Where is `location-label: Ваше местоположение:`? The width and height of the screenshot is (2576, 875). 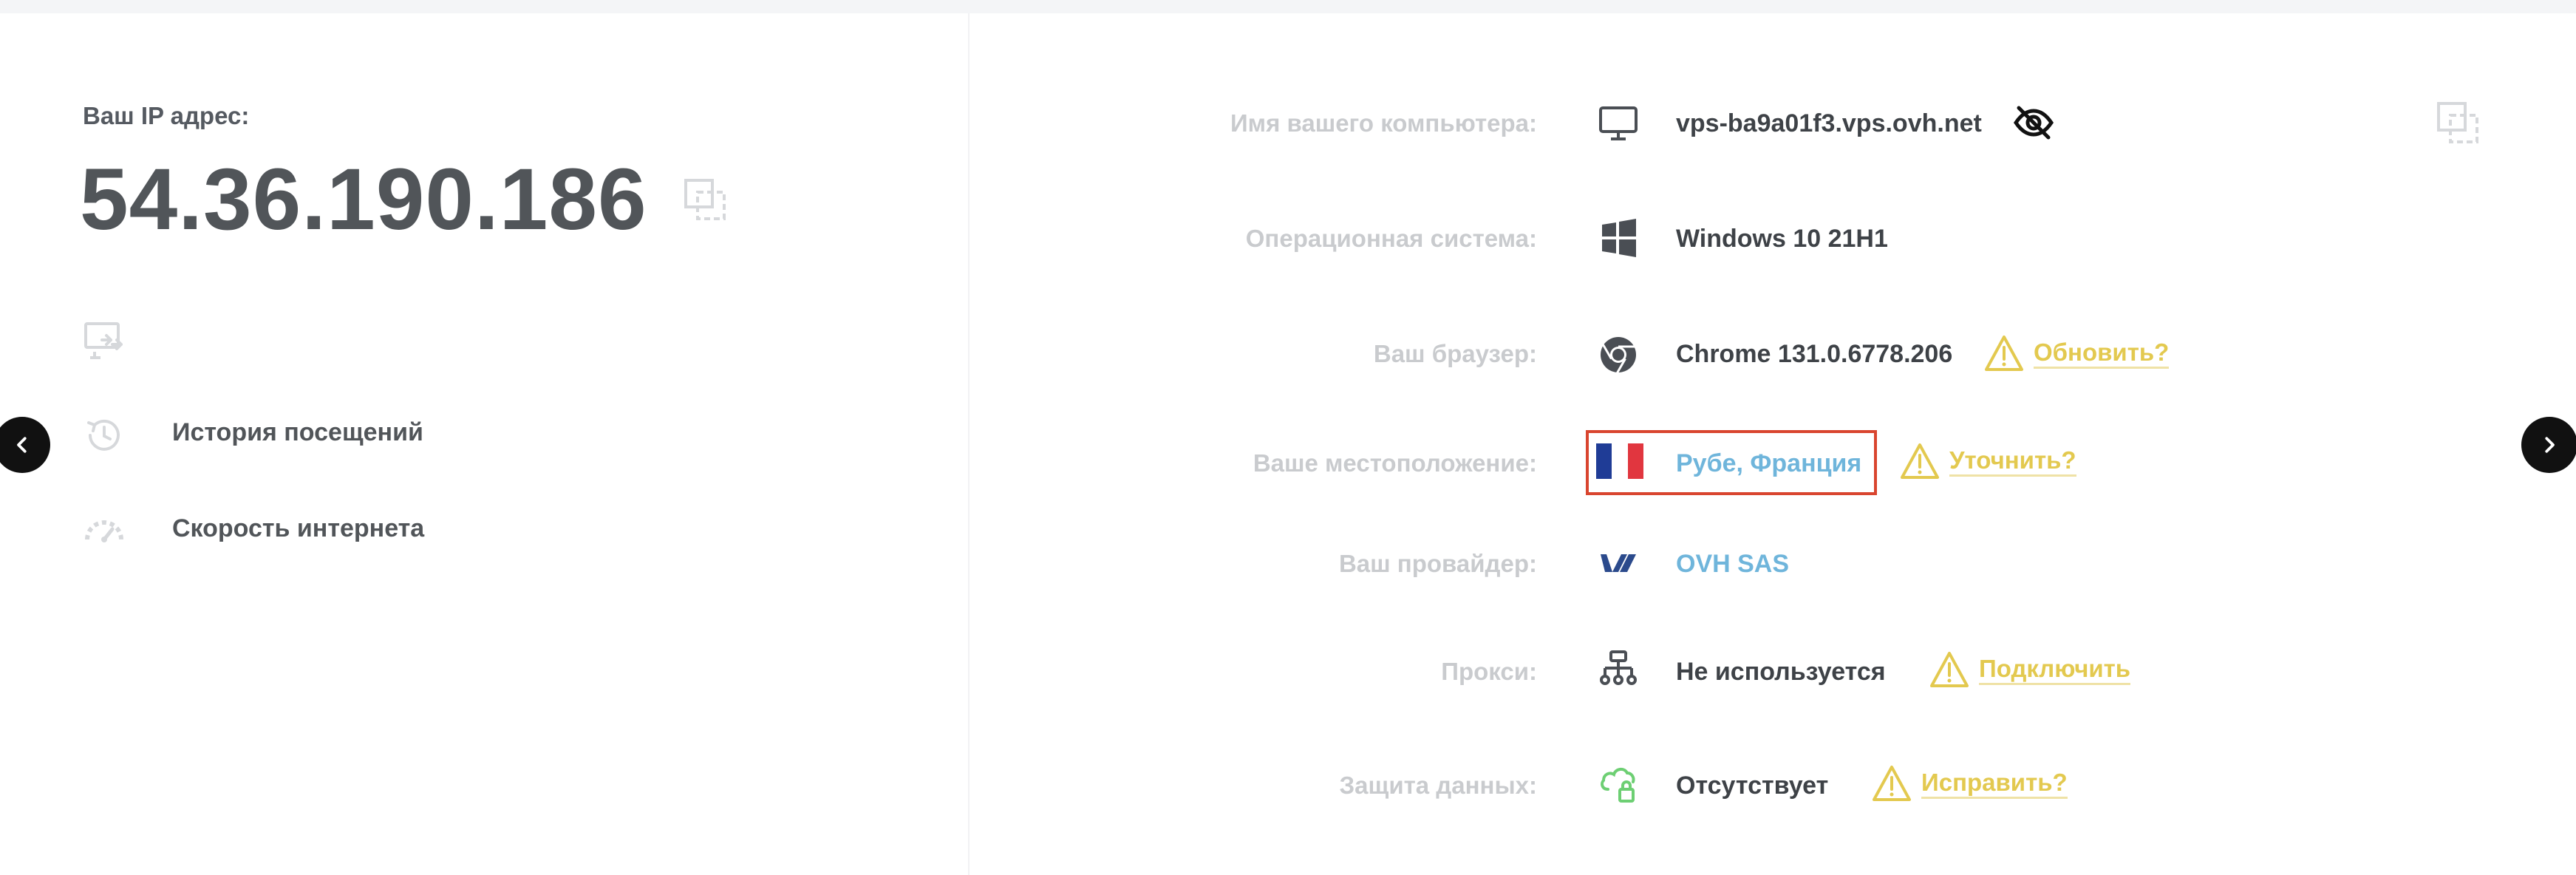 location-label: Ваше местоположение: is located at coordinates (1395, 463).